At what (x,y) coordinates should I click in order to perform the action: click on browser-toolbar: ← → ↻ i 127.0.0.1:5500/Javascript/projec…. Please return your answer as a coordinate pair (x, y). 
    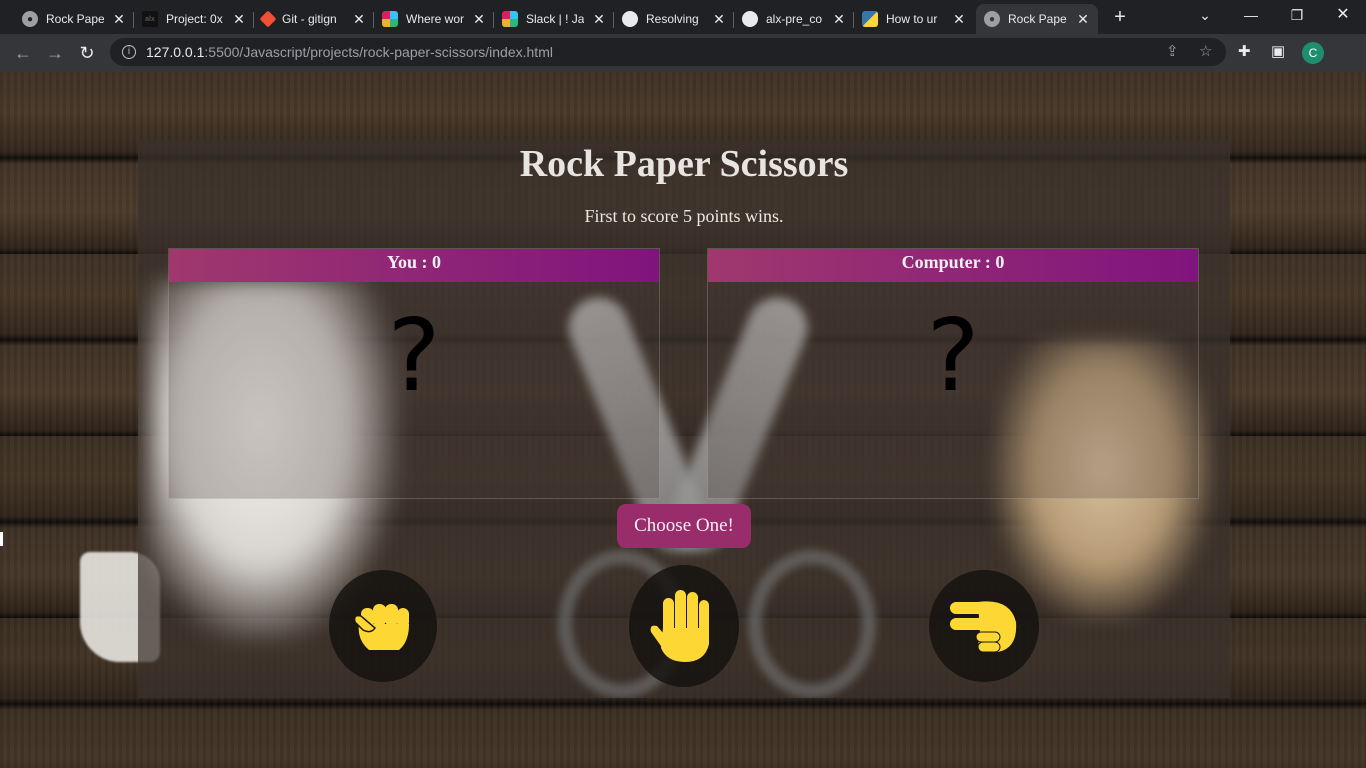
    Looking at the image, I should click on (683, 53).